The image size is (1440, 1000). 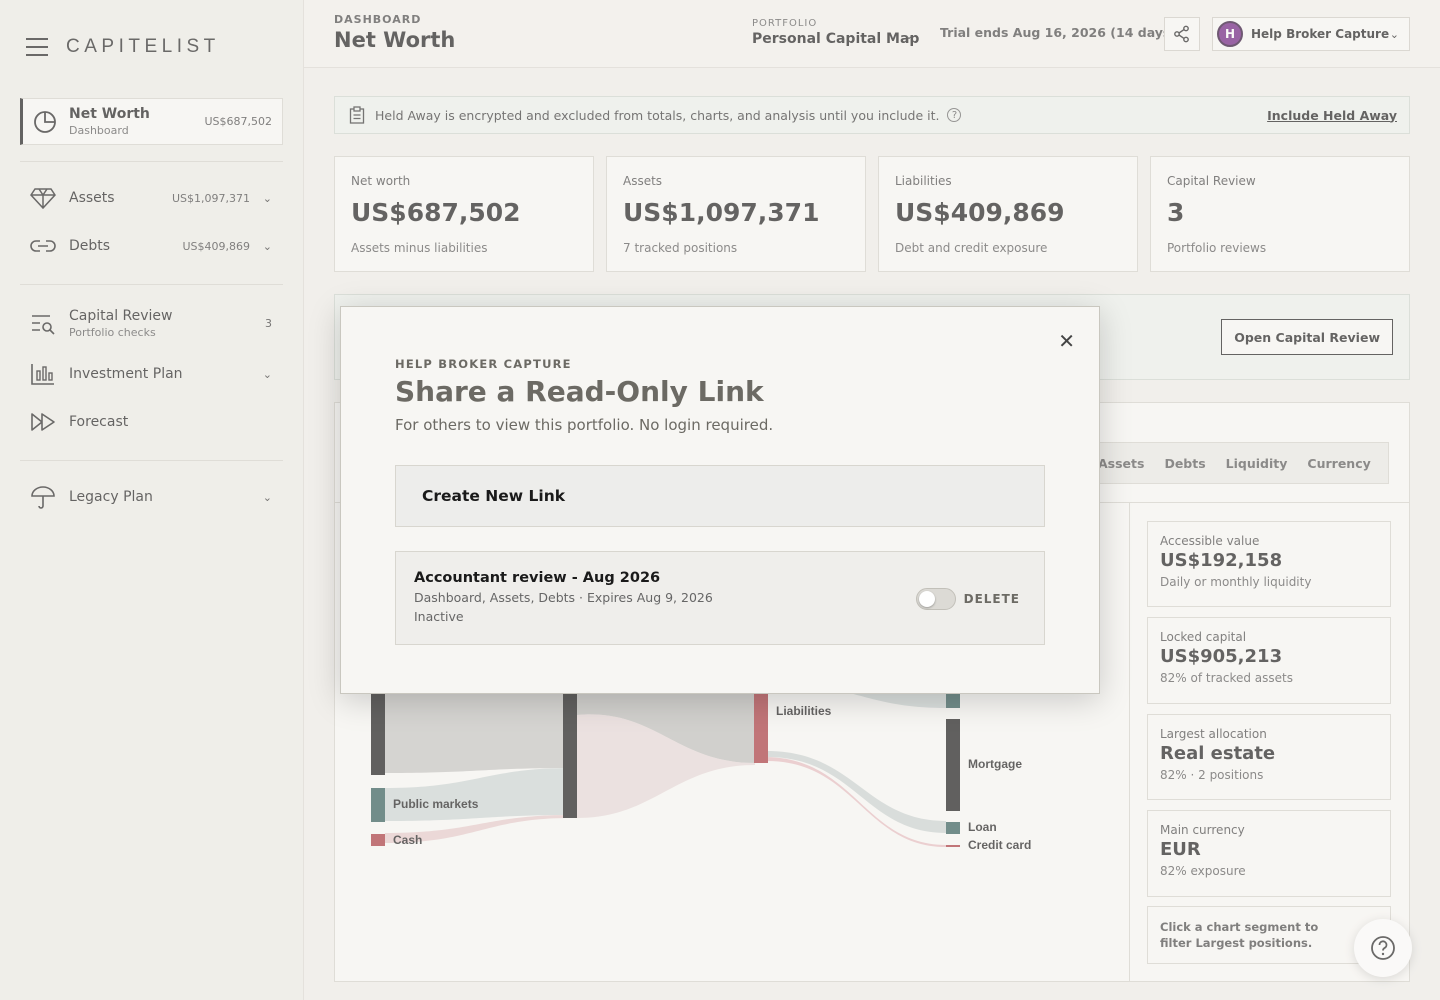 What do you see at coordinates (992, 599) in the screenshot?
I see `delete-link-button: DELETE` at bounding box center [992, 599].